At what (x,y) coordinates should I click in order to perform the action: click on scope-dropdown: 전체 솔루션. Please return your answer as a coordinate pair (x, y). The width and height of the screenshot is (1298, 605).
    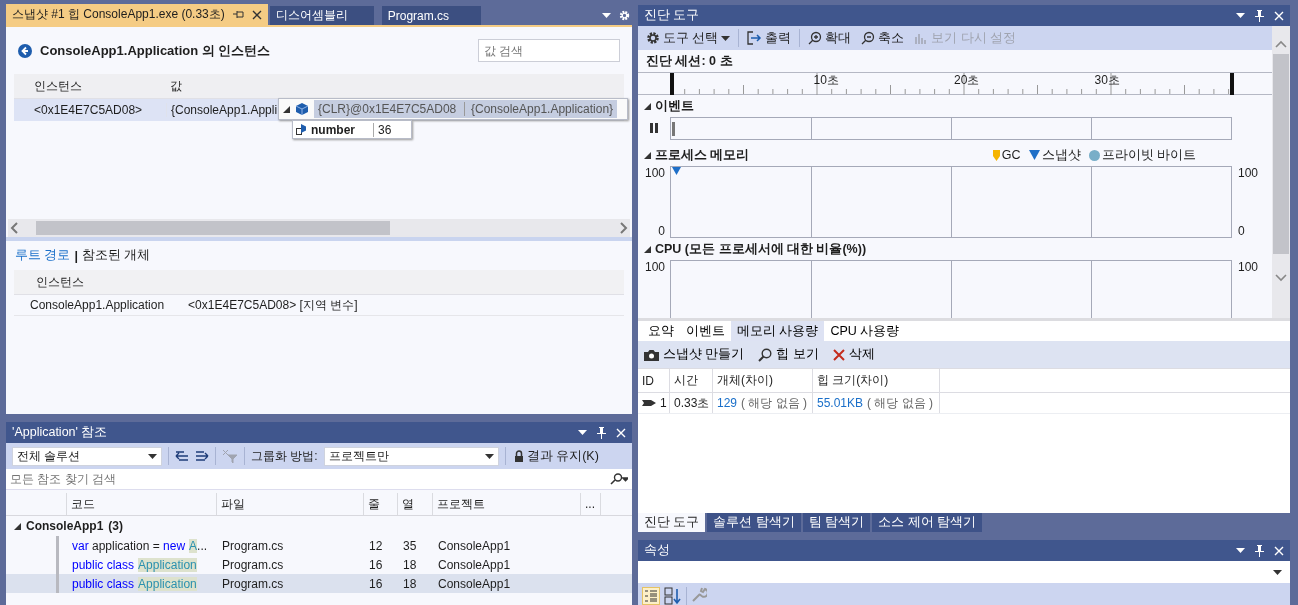
    Looking at the image, I should click on (87, 456).